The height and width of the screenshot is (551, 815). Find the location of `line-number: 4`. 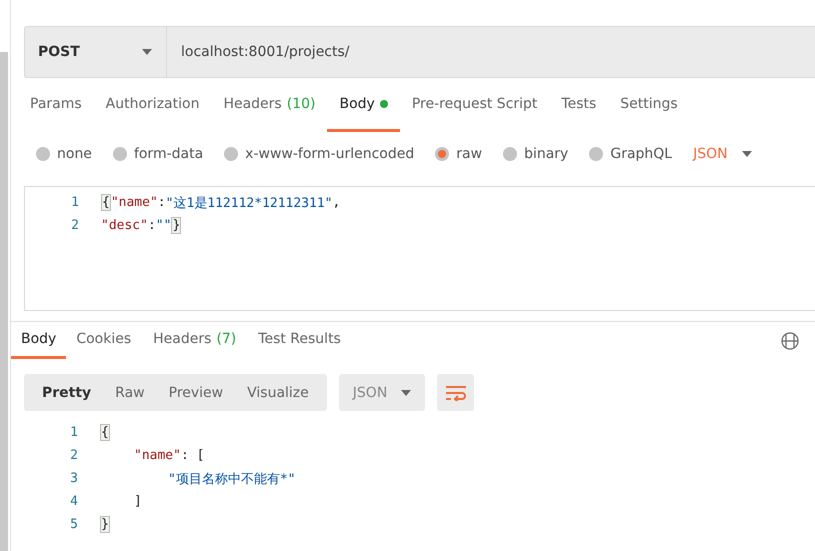

line-number: 4 is located at coordinates (74, 501).